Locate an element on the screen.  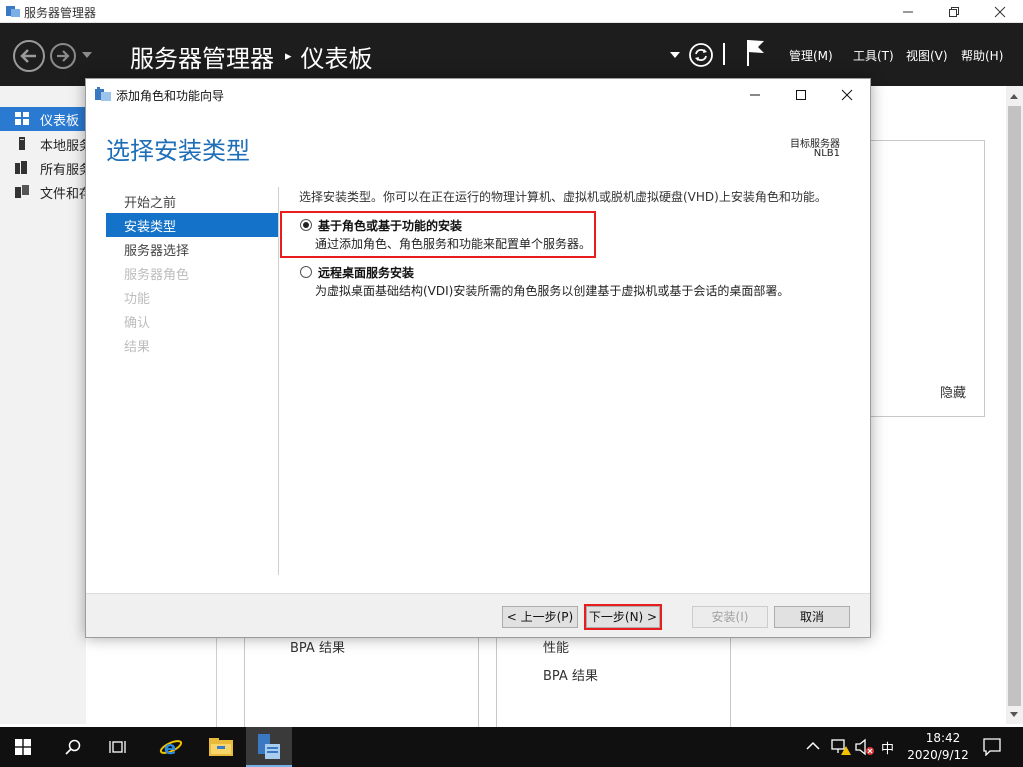
dialog-maximize-button is located at coordinates (801, 94).